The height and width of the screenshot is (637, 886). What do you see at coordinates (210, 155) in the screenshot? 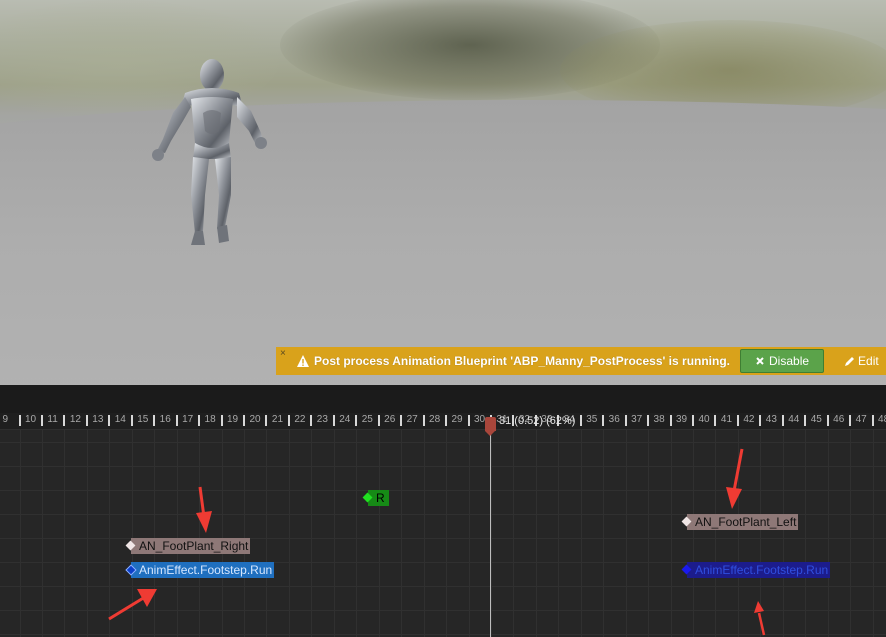
I see `mannequin-character` at bounding box center [210, 155].